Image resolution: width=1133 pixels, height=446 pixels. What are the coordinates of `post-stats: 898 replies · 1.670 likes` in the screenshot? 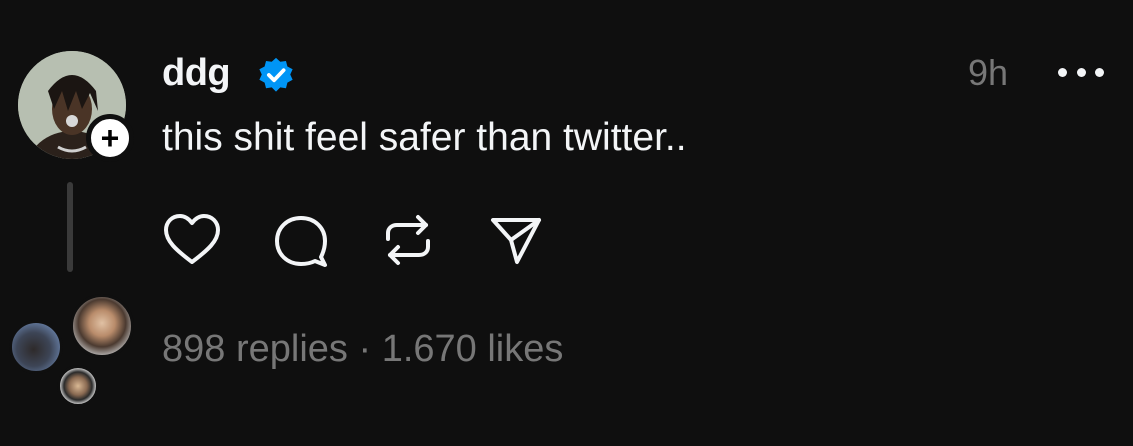 It's located at (362, 349).